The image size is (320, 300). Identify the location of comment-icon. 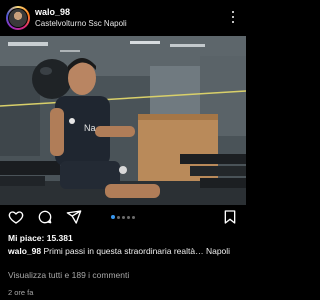
(45, 217).